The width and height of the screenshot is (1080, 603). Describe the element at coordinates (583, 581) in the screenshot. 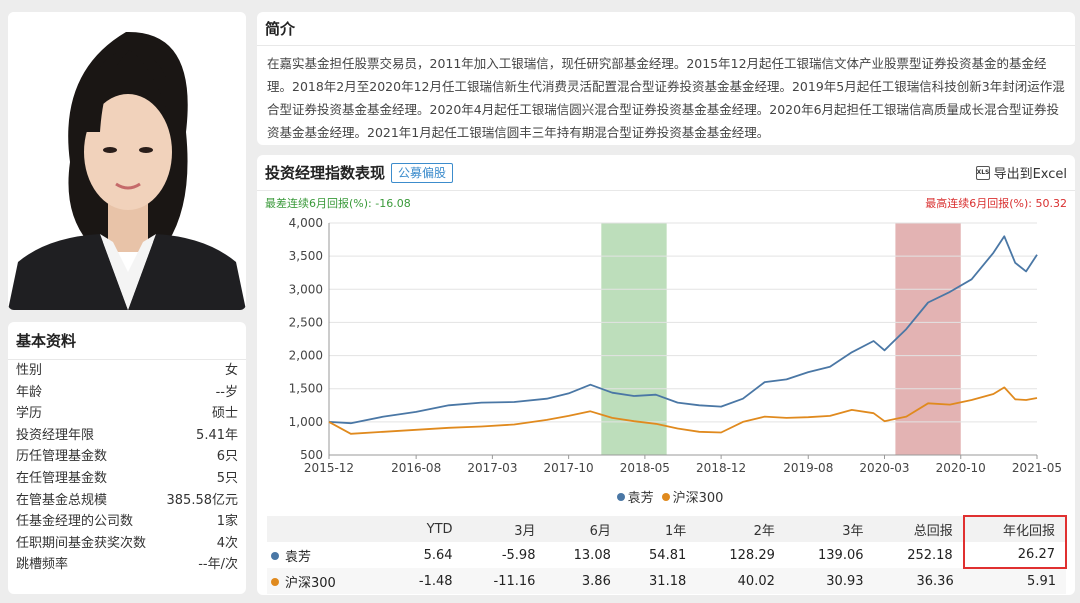

I see `table-cell: 3.86` at that location.